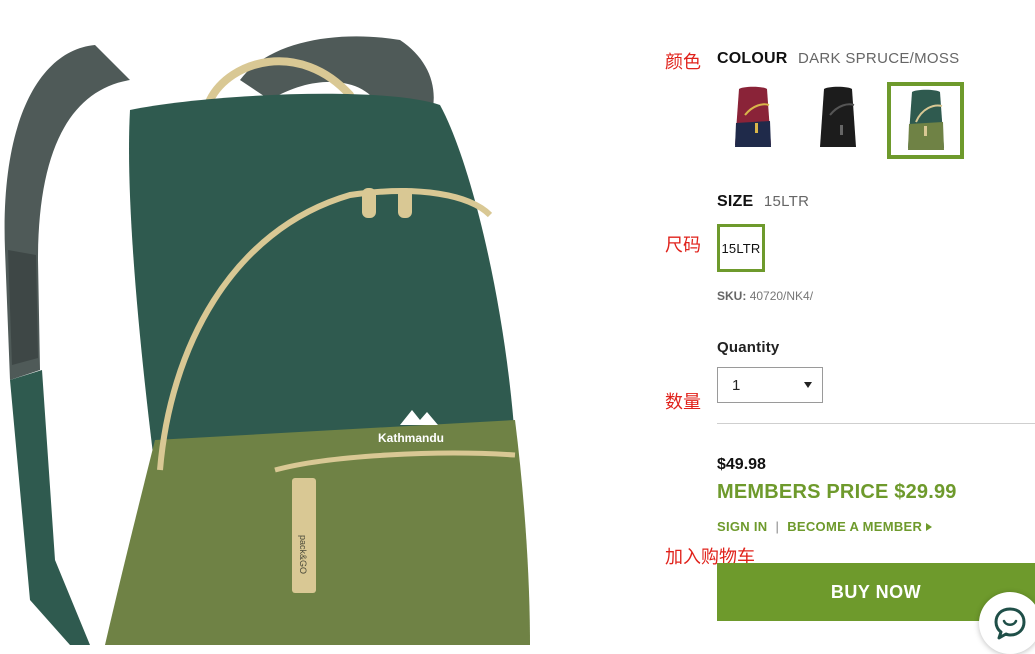  I want to click on size-header: SIZE 15LTR, so click(763, 202).